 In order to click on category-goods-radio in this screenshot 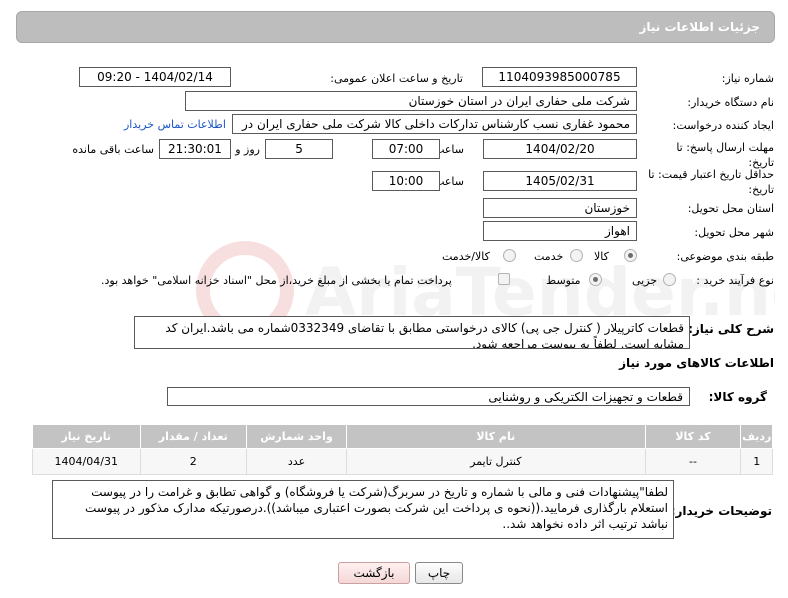, I will do `click(630, 255)`.